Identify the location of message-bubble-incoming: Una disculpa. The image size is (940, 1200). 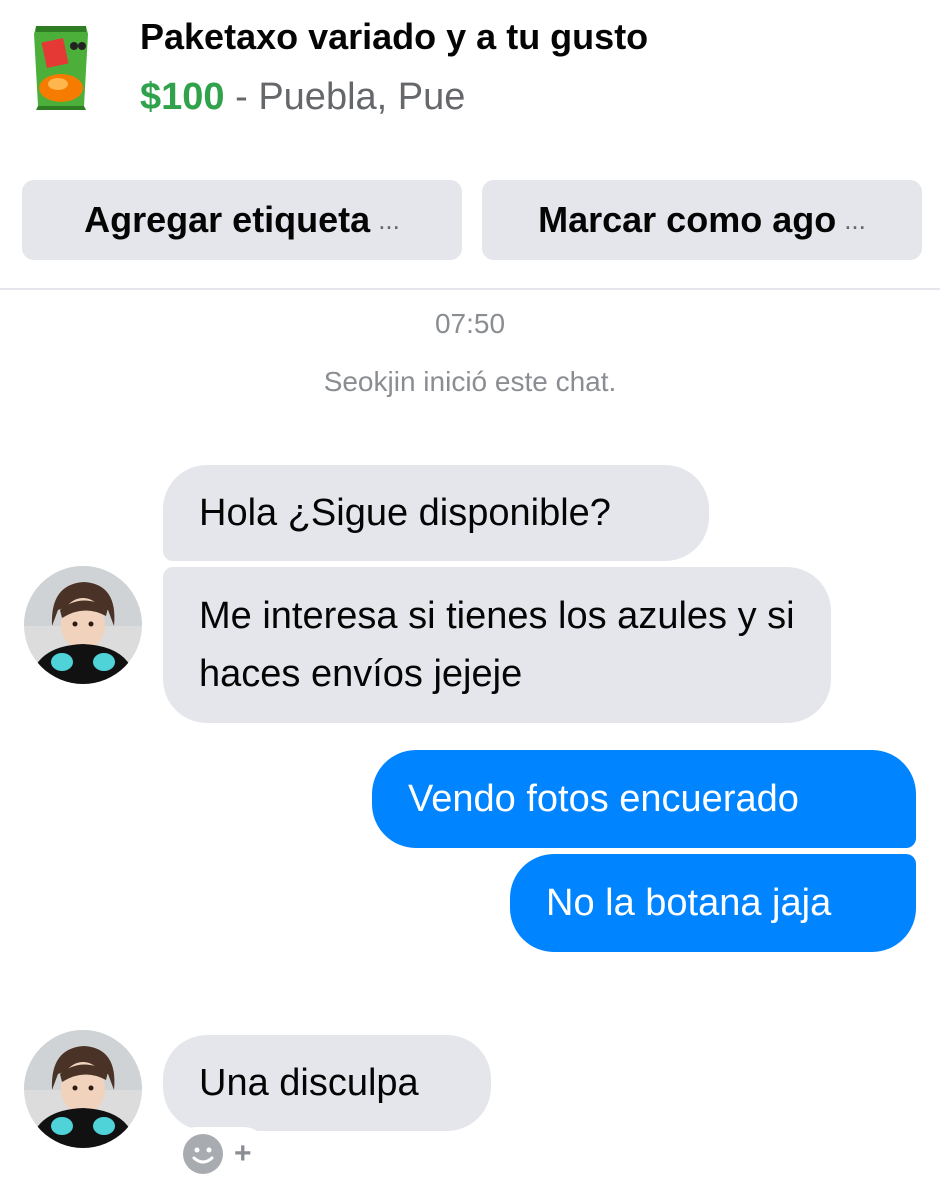
(327, 1083).